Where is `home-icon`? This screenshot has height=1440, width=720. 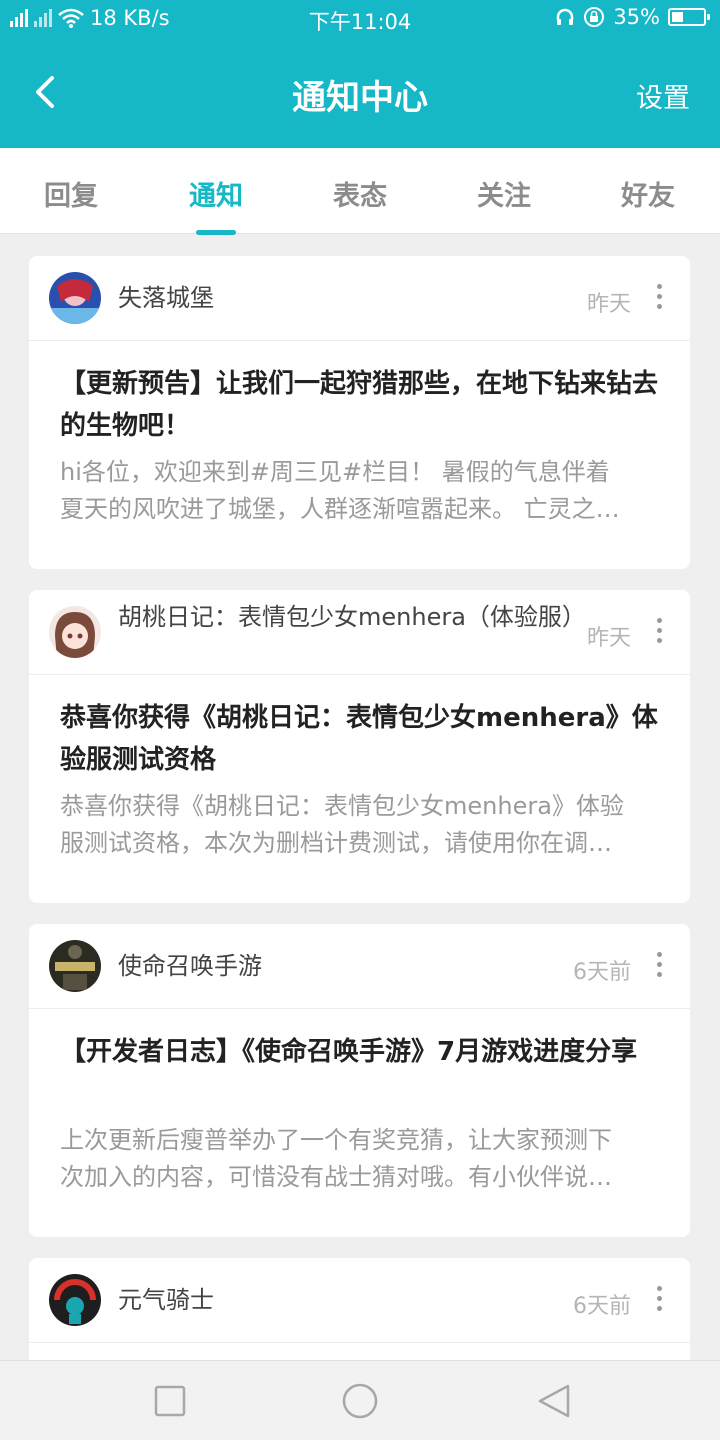 home-icon is located at coordinates (360, 1401).